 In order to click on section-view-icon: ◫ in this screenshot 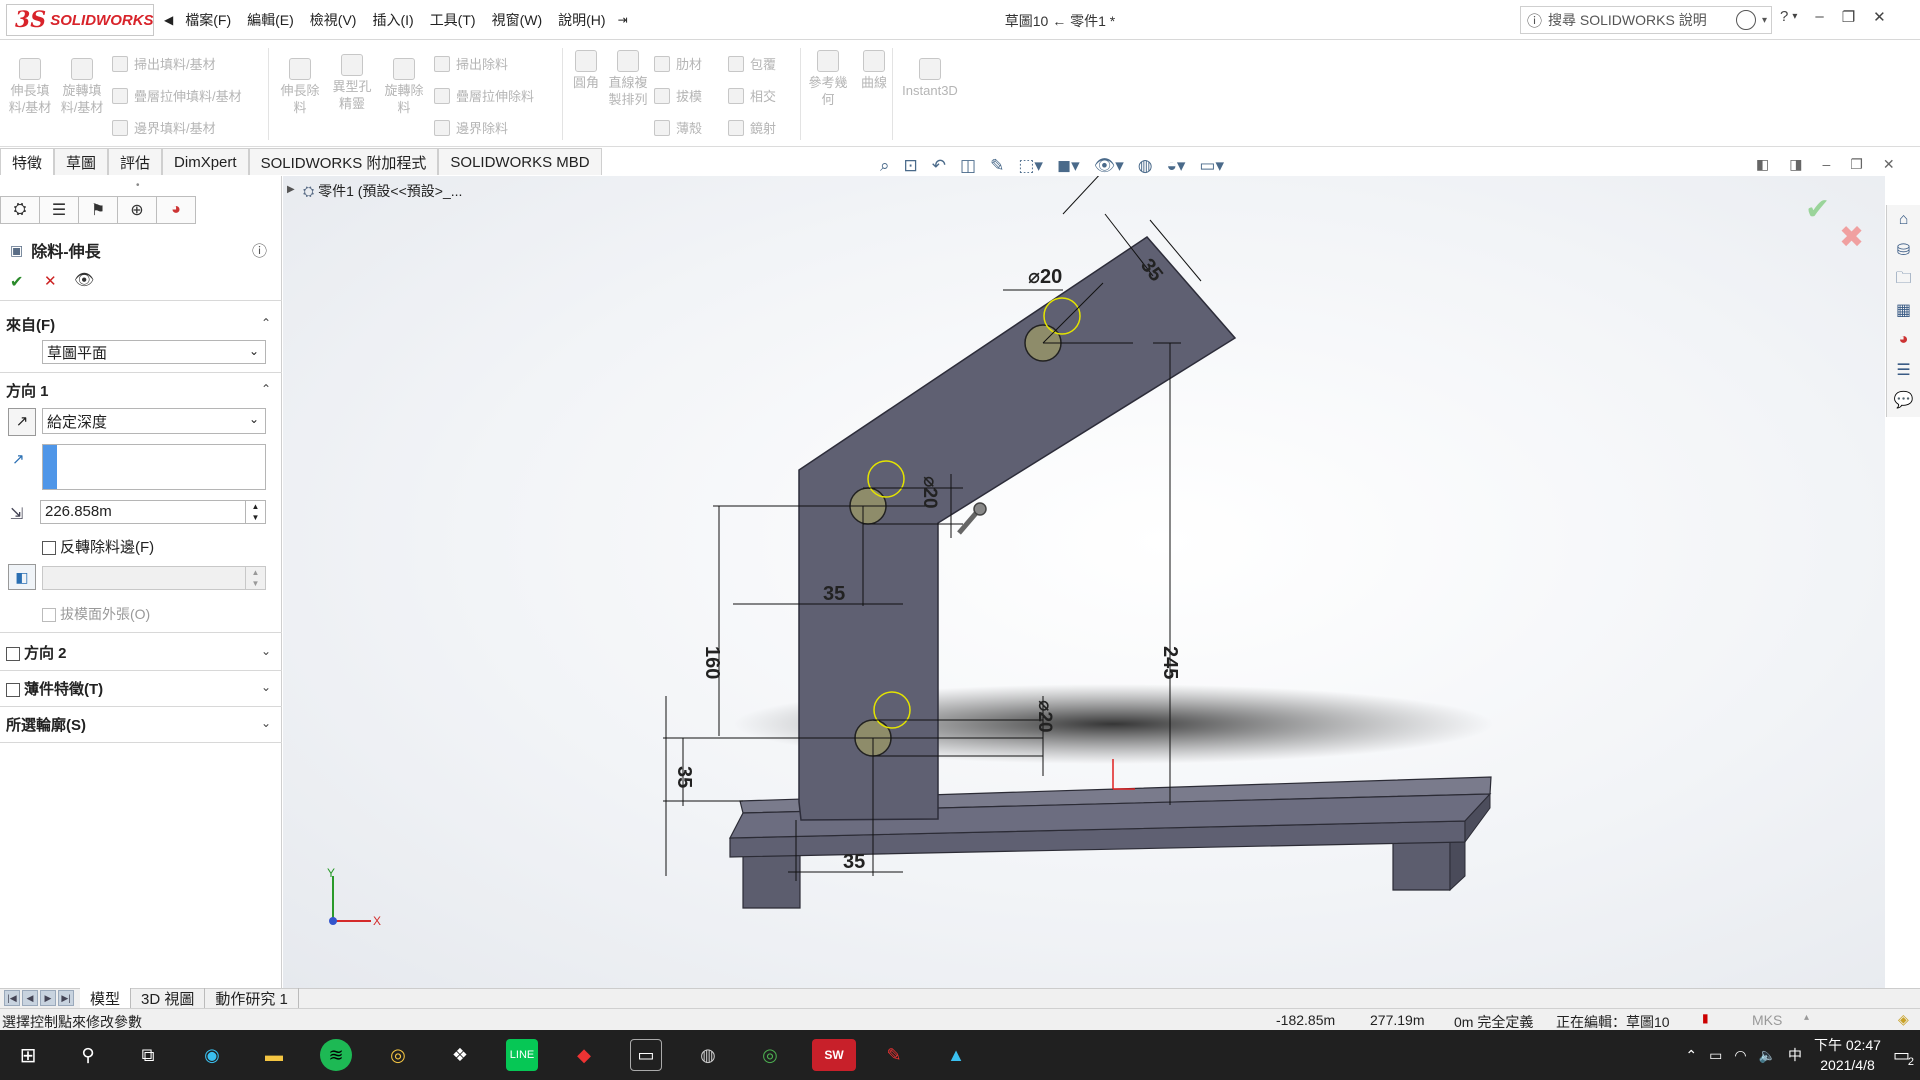, I will do `click(968, 166)`.